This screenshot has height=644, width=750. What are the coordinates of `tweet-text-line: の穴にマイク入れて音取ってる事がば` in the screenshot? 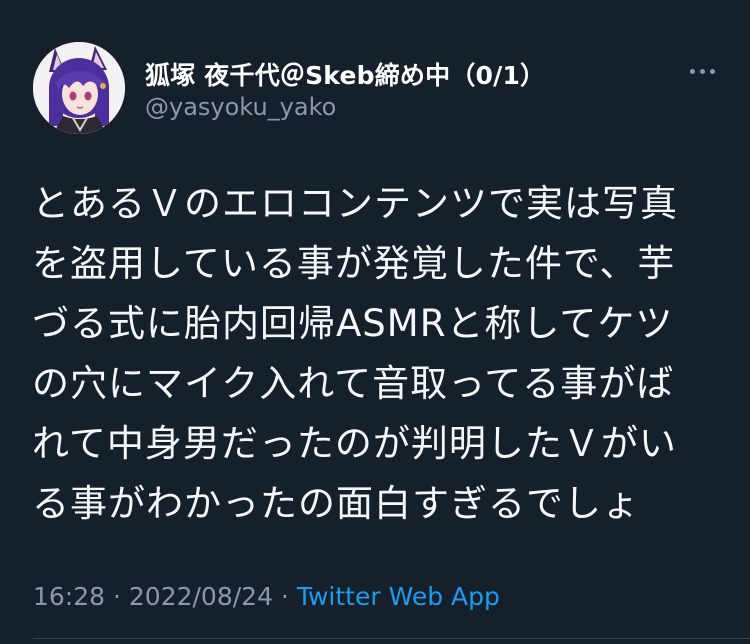 It's located at (353, 383).